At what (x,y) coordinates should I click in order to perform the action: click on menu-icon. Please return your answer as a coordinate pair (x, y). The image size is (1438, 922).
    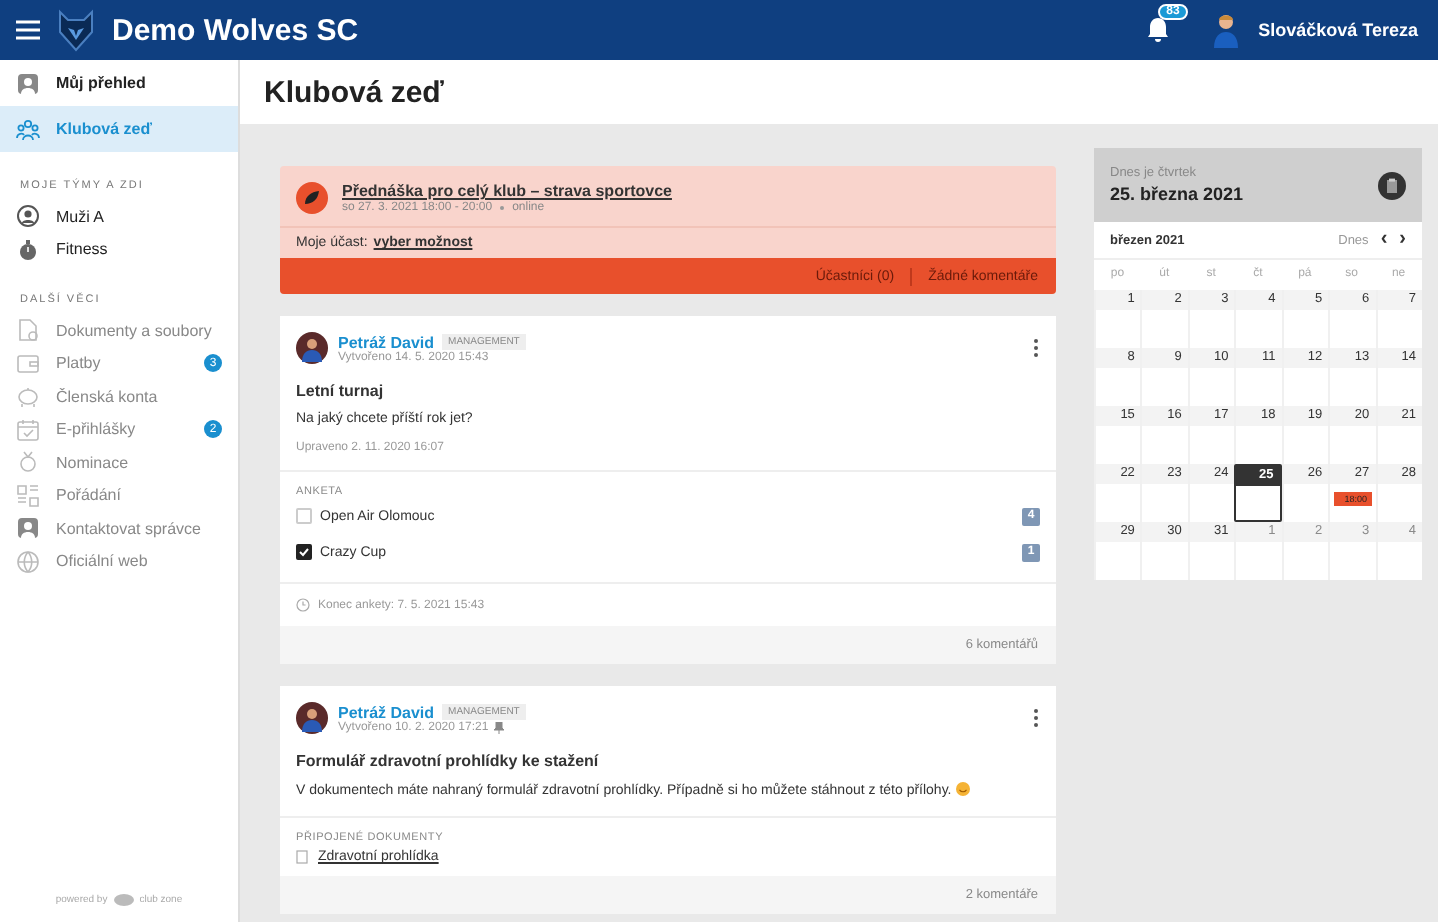
    Looking at the image, I should click on (28, 30).